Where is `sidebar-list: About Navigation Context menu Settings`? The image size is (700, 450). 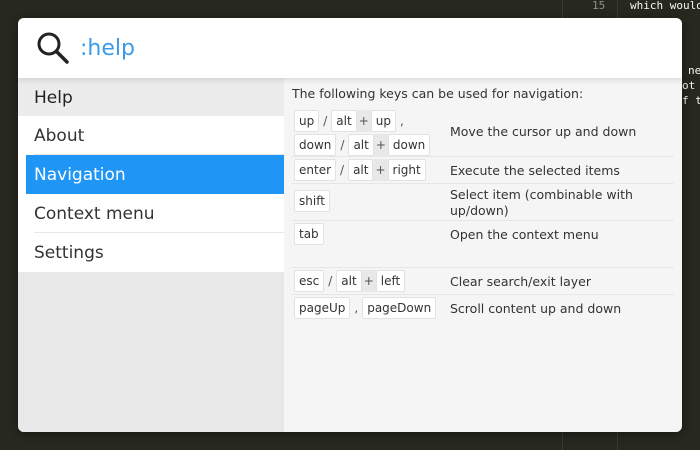 sidebar-list: About Navigation Context menu Settings is located at coordinates (151, 194).